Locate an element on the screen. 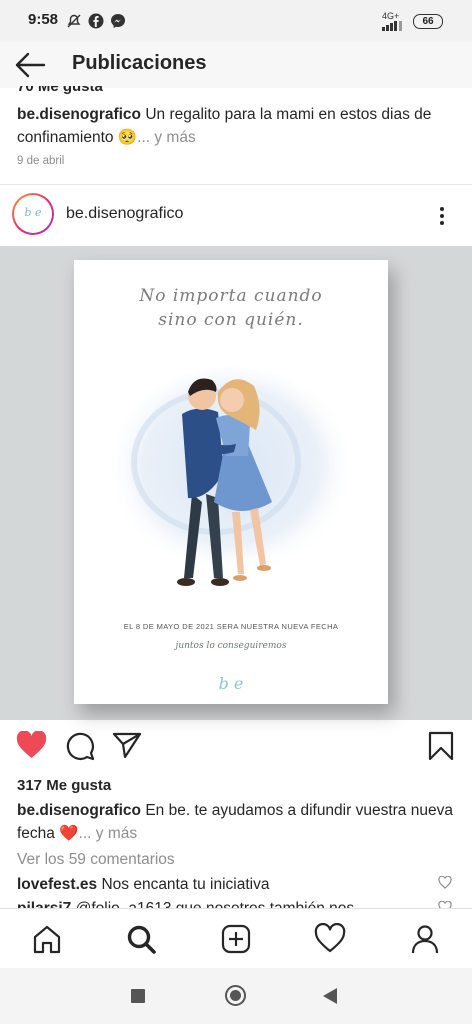 The image size is (472, 1024). comment-icon is located at coordinates (80, 746).